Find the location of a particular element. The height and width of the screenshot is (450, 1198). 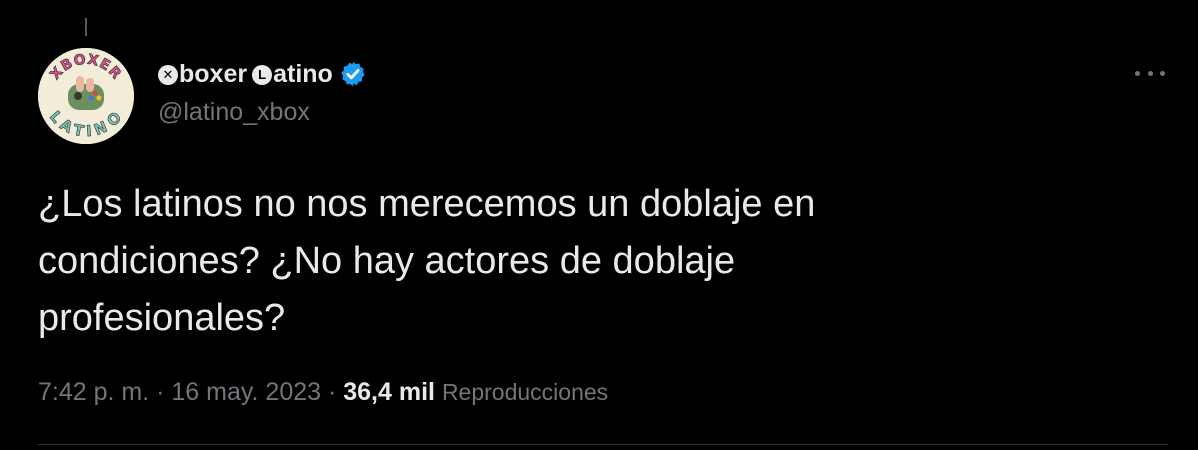

divider is located at coordinates (603, 444).